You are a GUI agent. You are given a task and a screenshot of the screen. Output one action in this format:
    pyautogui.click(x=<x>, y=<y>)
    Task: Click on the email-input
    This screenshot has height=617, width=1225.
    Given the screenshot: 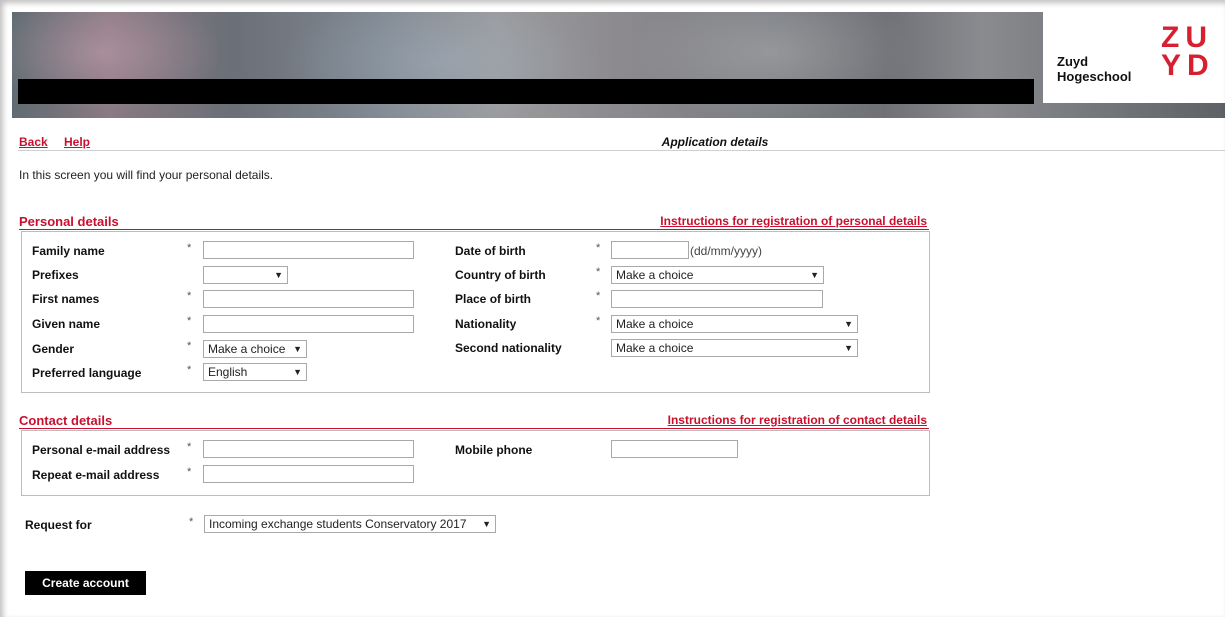 What is the action you would take?
    pyautogui.click(x=308, y=449)
    